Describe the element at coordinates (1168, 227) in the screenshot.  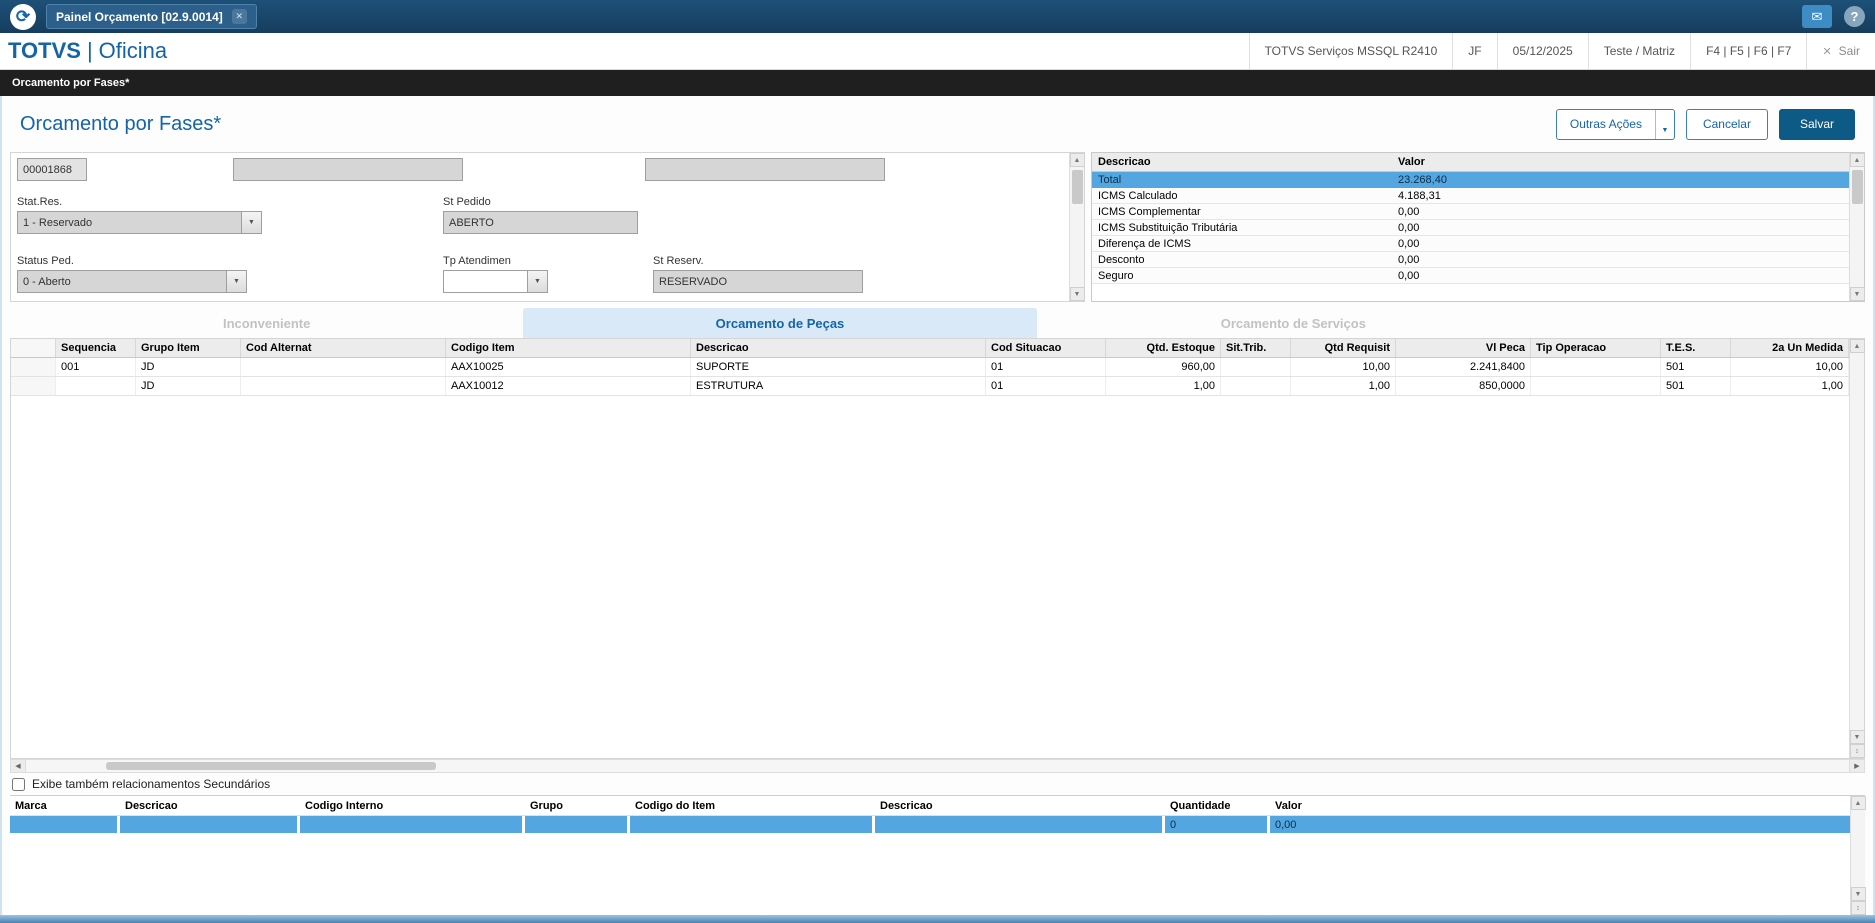
I see `totals-row-label: ICMS Substituição Tributária` at that location.